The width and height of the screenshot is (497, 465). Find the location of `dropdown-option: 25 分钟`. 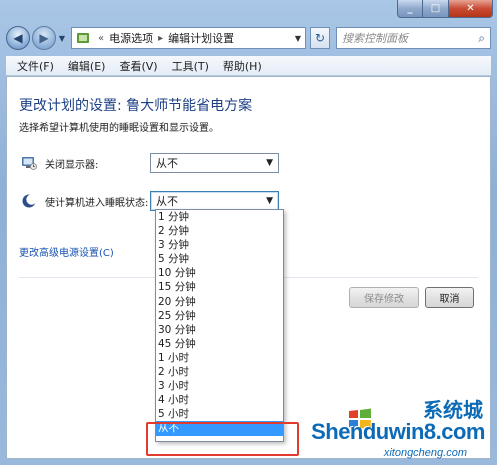

dropdown-option: 25 分钟 is located at coordinates (219, 316).